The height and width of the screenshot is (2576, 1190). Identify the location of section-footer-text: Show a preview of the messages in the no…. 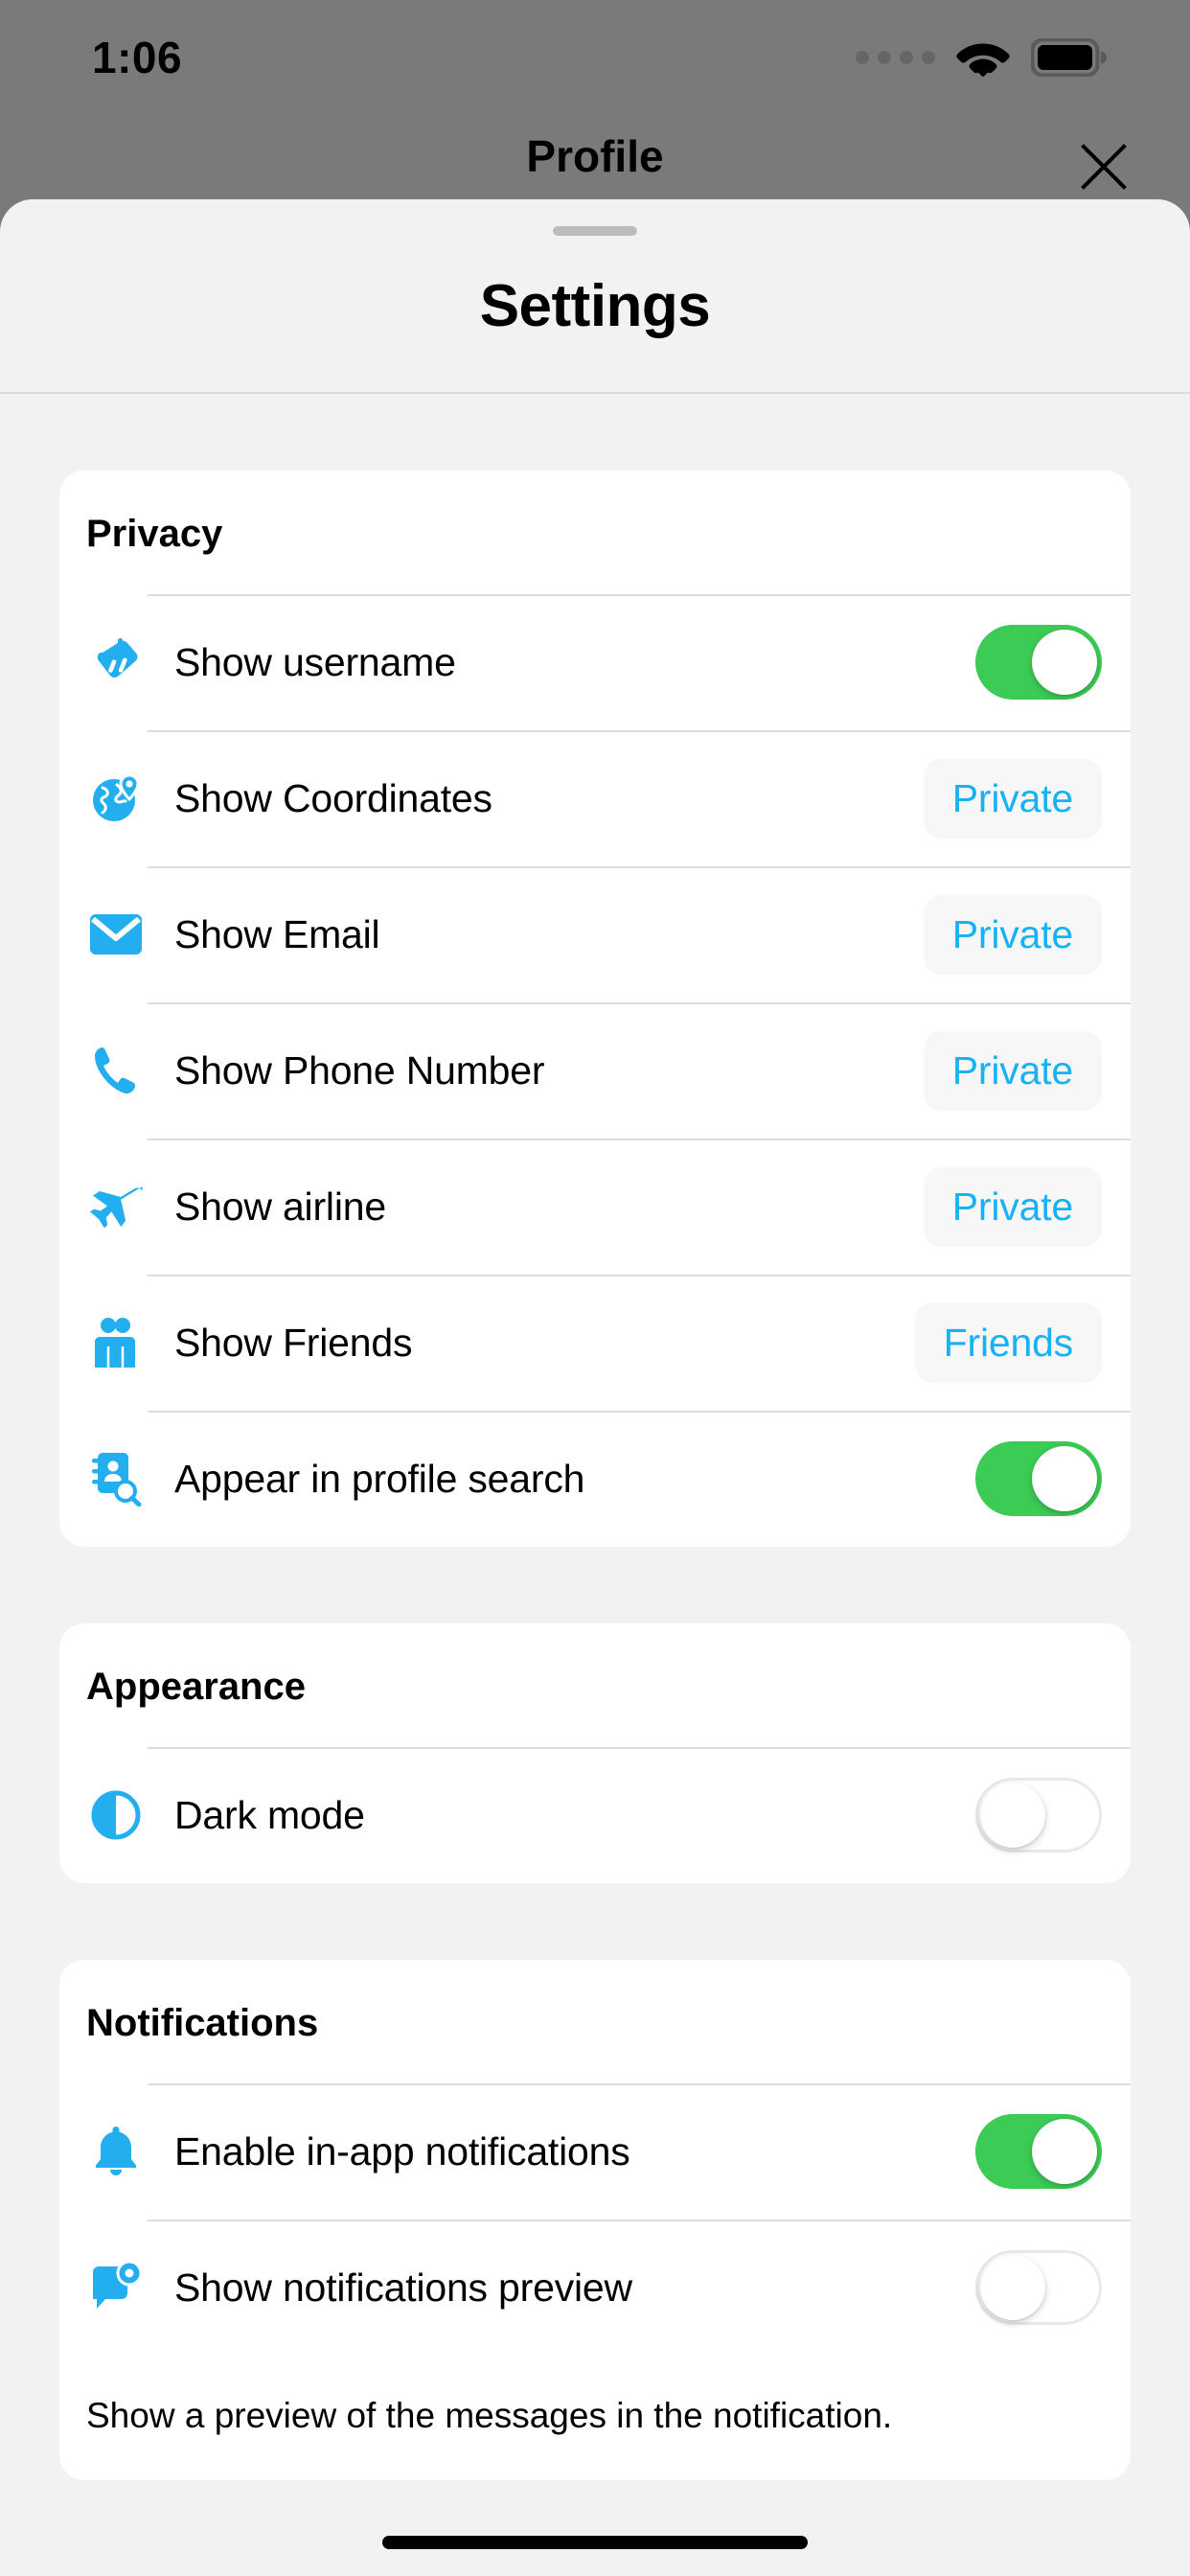
(490, 2415).